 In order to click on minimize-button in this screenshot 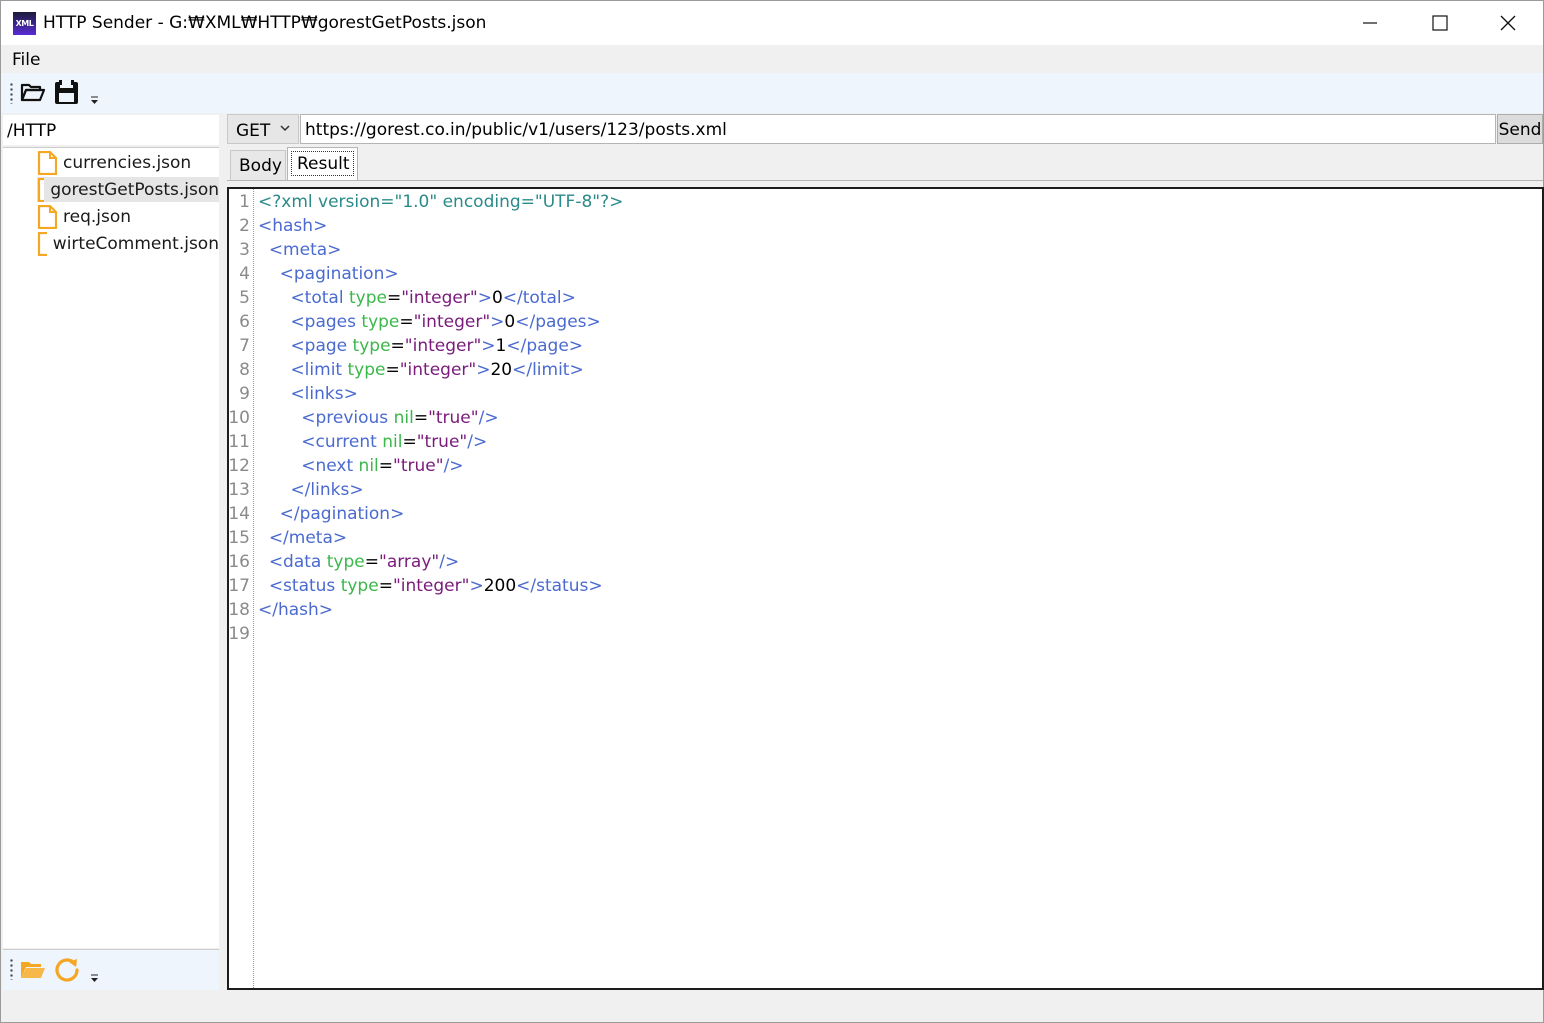, I will do `click(1370, 23)`.